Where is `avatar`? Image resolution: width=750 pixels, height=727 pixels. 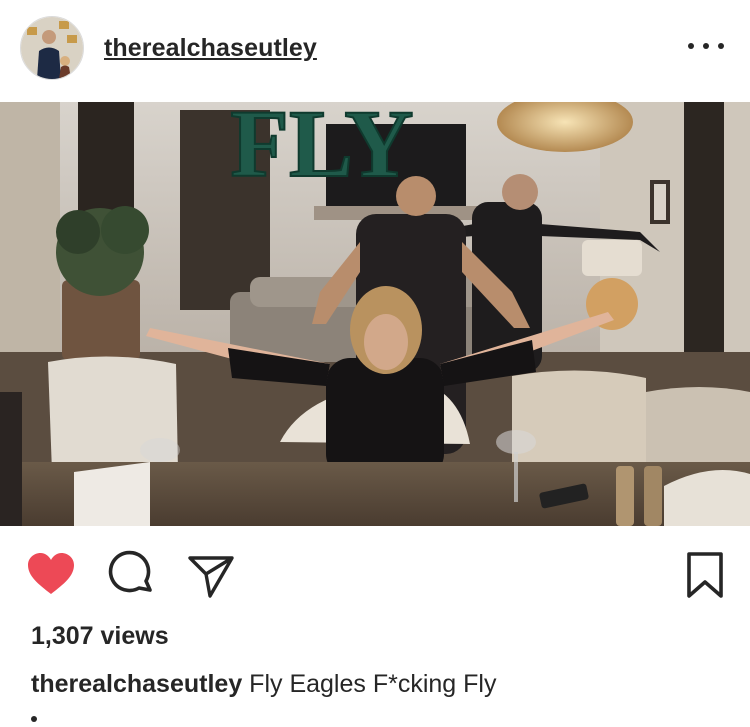 avatar is located at coordinates (52, 48).